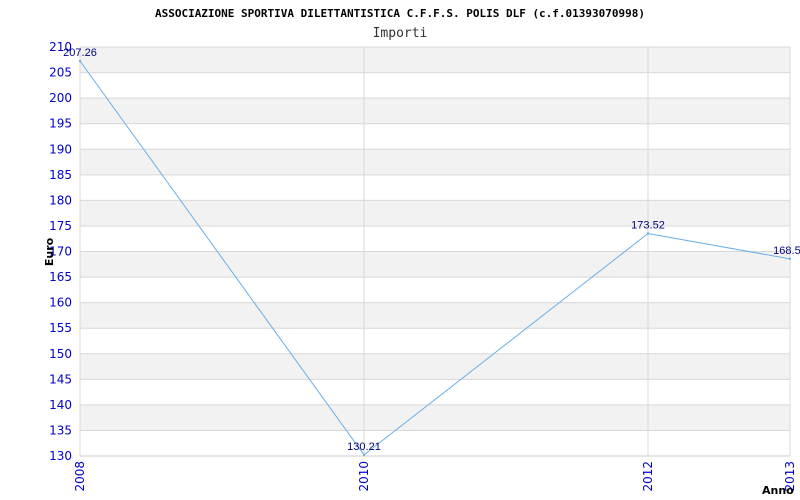 The width and height of the screenshot is (800, 500). What do you see at coordinates (80, 53) in the screenshot?
I see `data-label: 207.26` at bounding box center [80, 53].